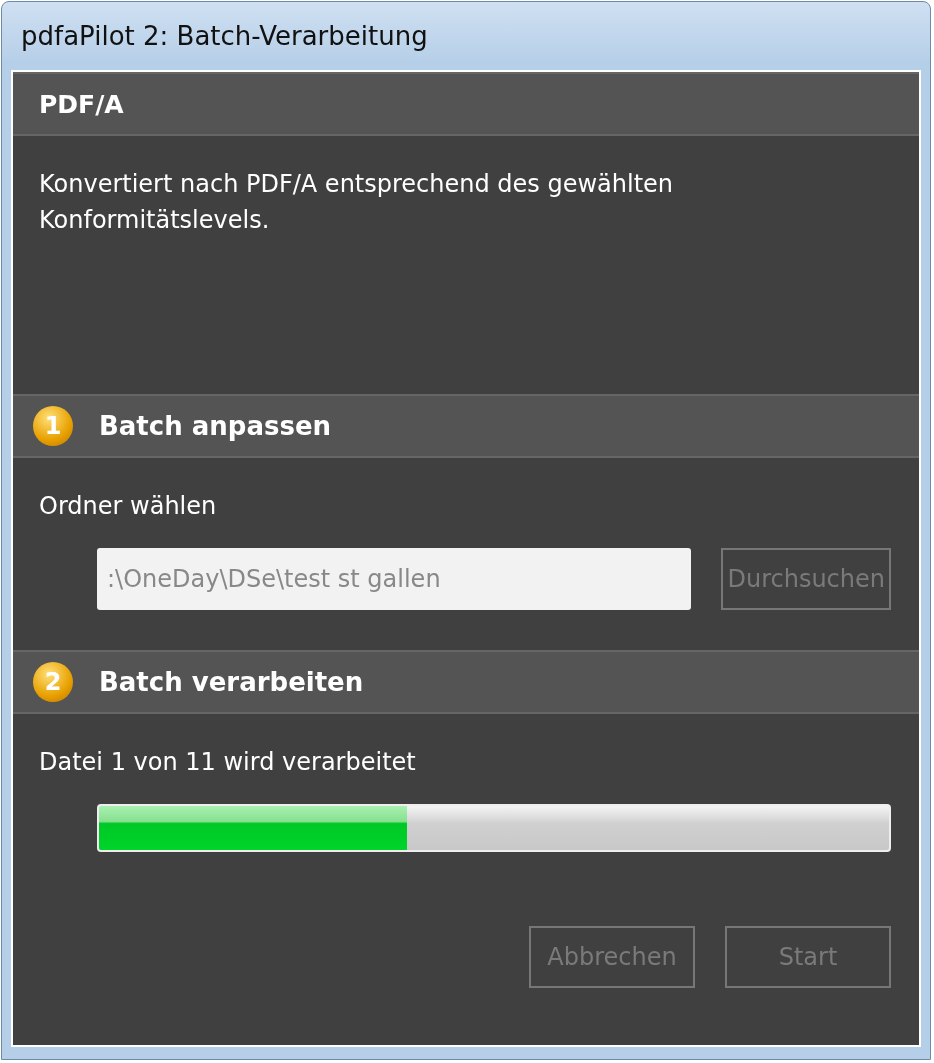 The width and height of the screenshot is (934, 1063). I want to click on window-title: pdfaPilot 2: Batch-Verarbeitung, so click(224, 36).